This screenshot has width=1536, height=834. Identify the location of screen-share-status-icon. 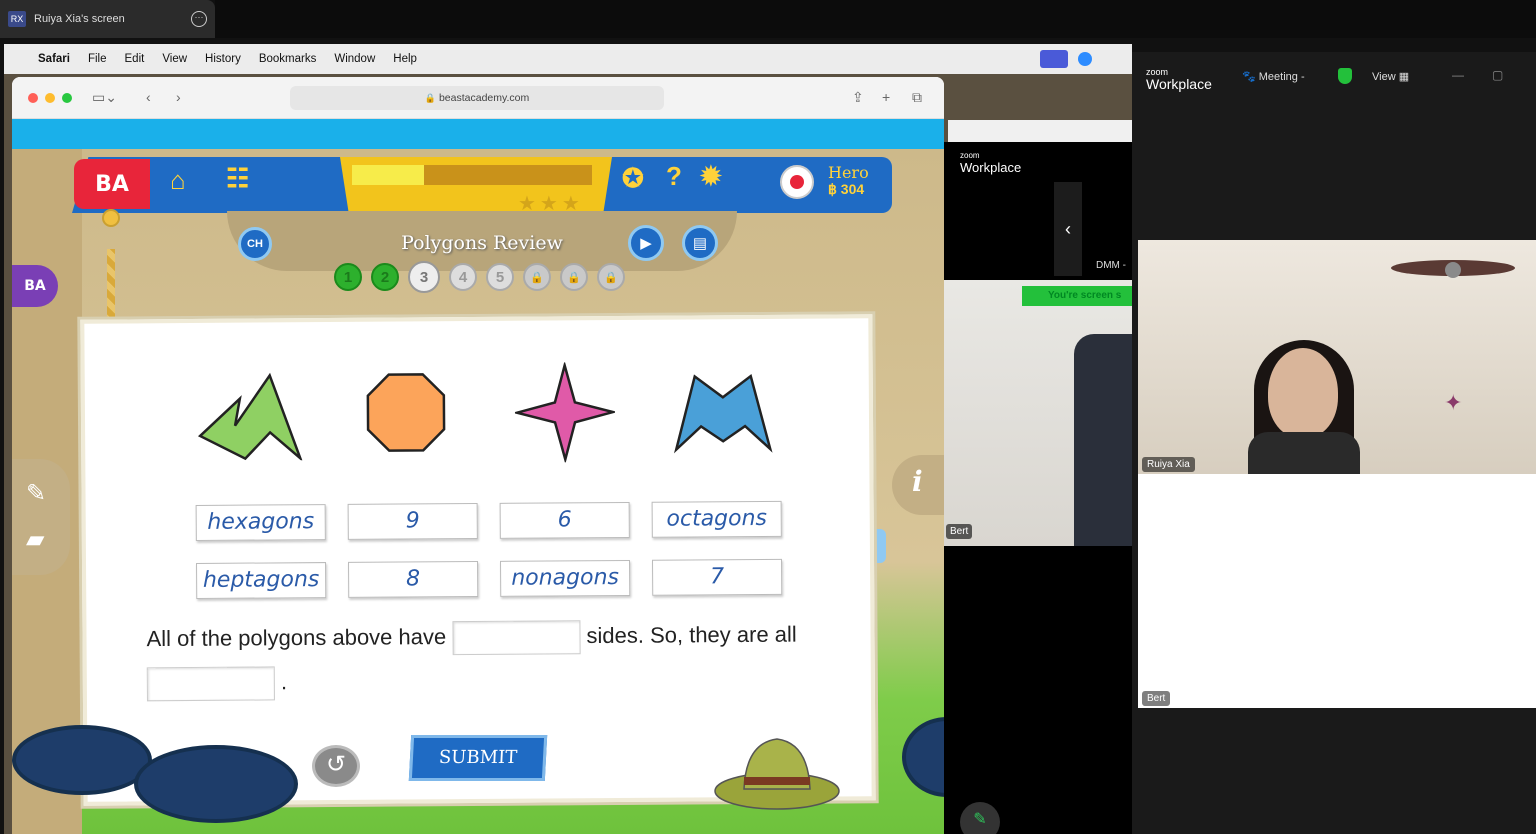
(1054, 59).